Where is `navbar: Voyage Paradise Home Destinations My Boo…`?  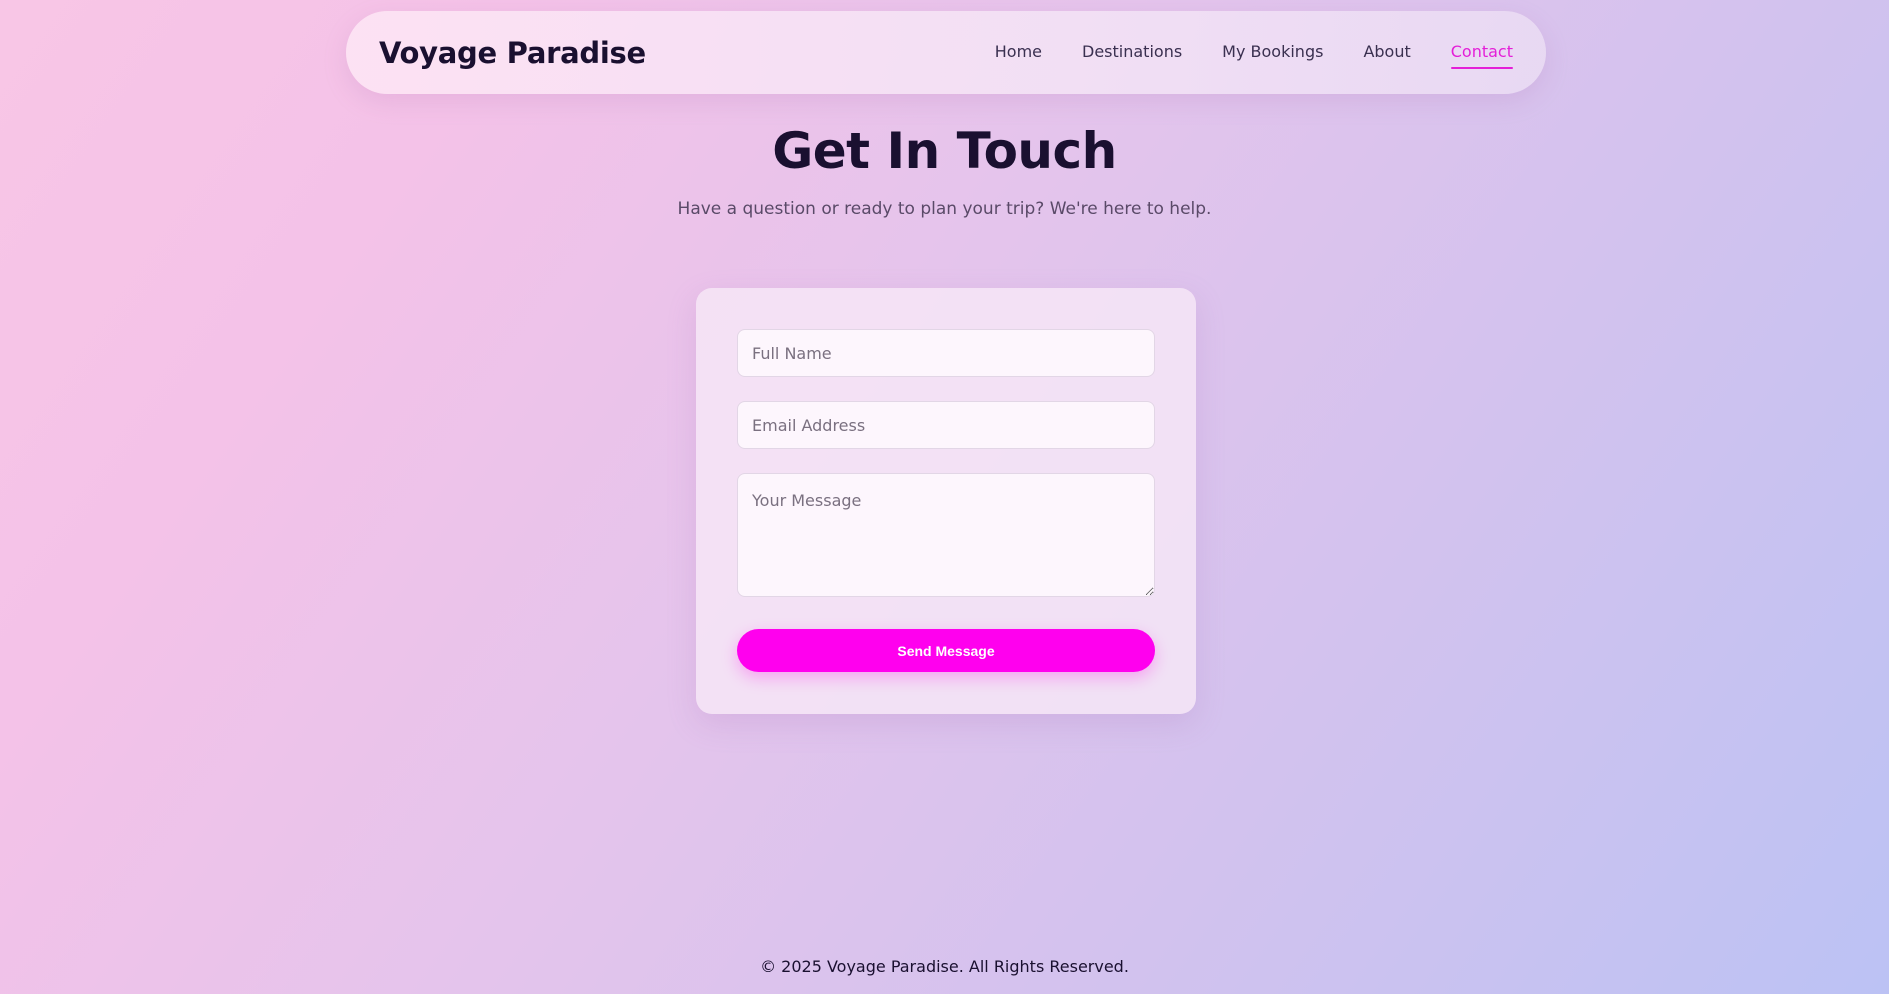
navbar: Voyage Paradise Home Destinations My Boo… is located at coordinates (946, 52).